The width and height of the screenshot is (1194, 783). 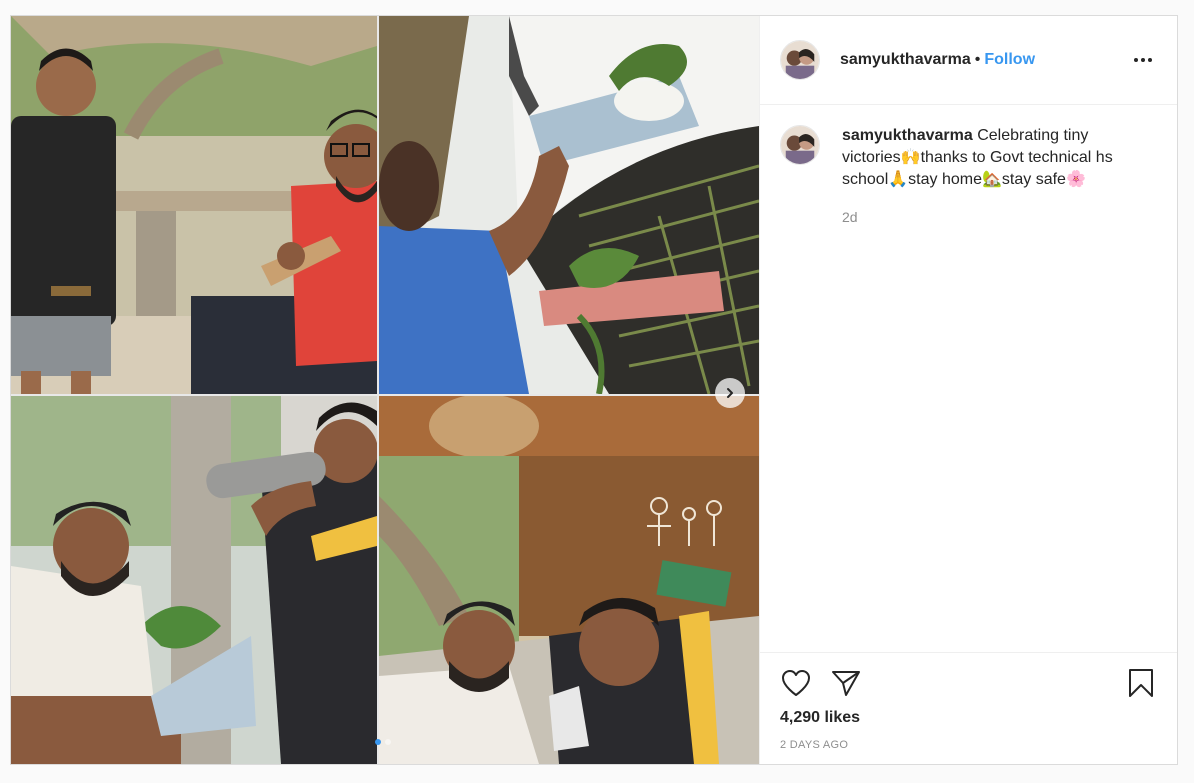 I want to click on action-bar, so click(x=968, y=683).